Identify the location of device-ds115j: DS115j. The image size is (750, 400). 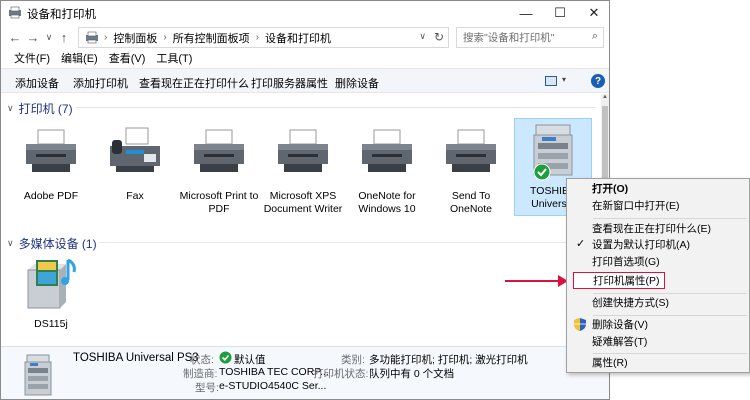
(51, 291).